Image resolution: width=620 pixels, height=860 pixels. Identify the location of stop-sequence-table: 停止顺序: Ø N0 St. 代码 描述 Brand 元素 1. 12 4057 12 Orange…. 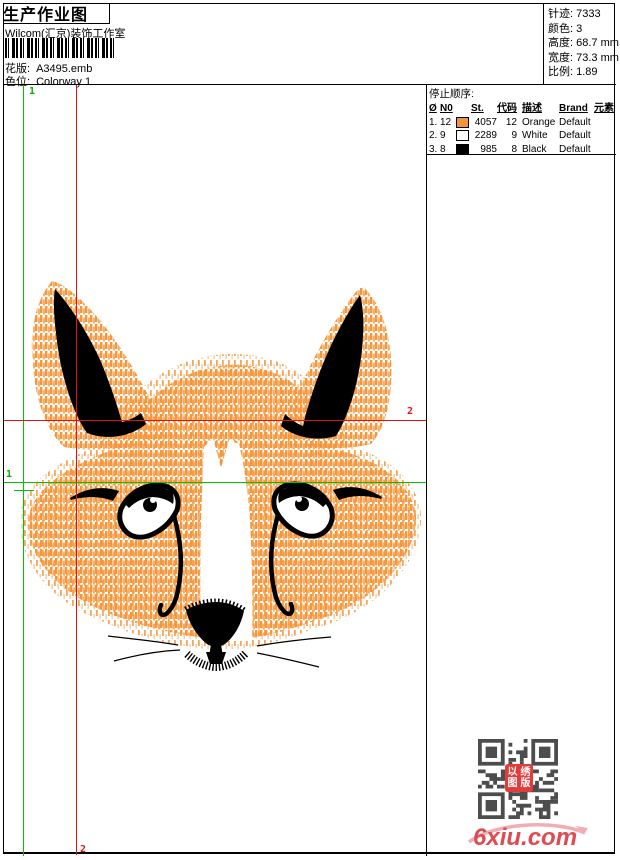
(522, 121).